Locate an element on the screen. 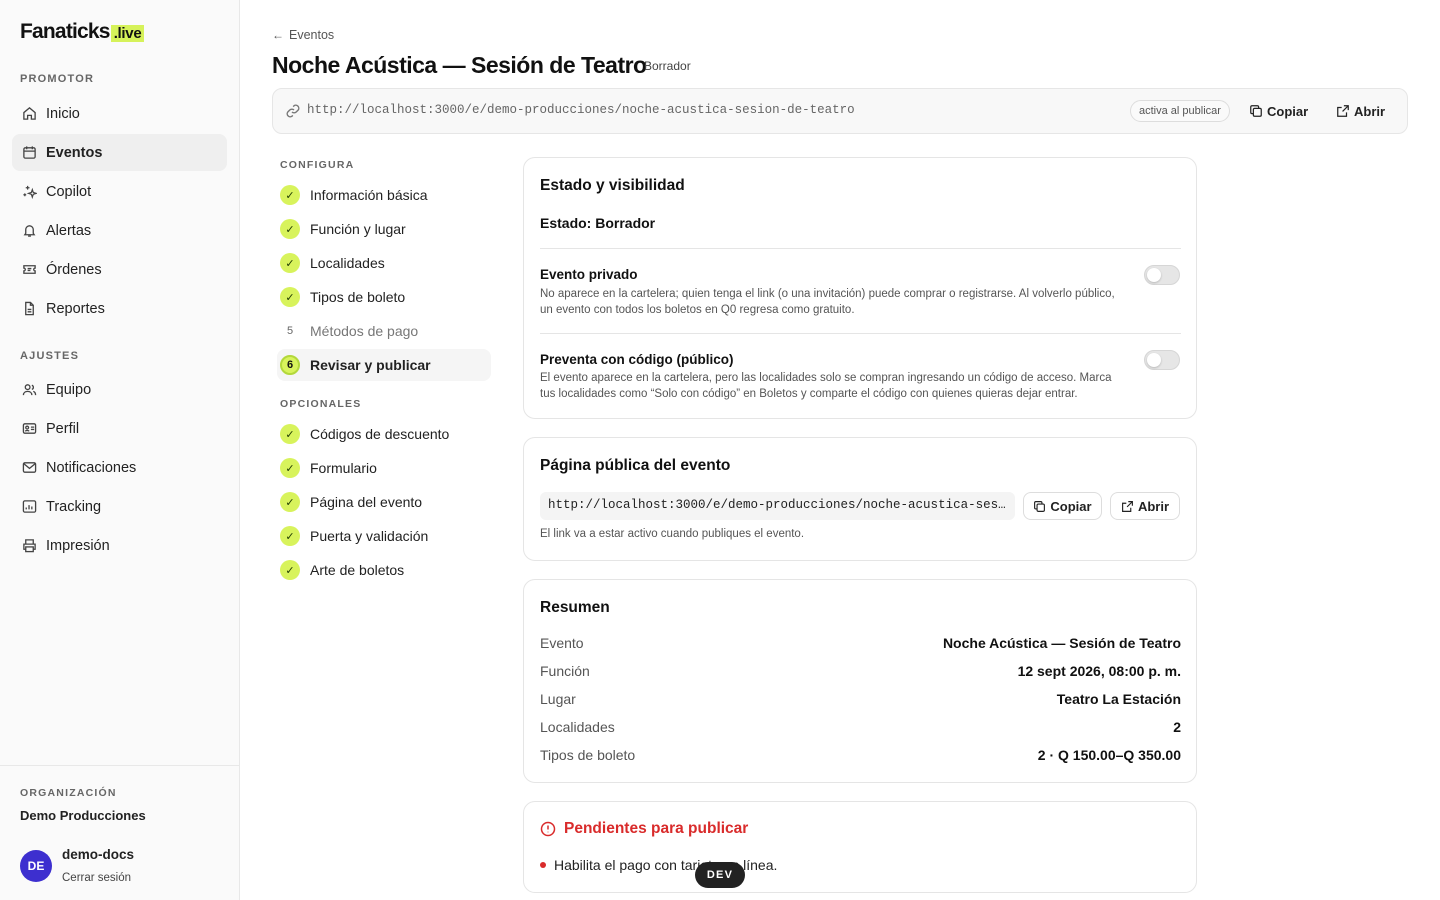 This screenshot has width=1440, height=900. step-puerta-y-validacion: ✓ Puerta y validación is located at coordinates (384, 536).